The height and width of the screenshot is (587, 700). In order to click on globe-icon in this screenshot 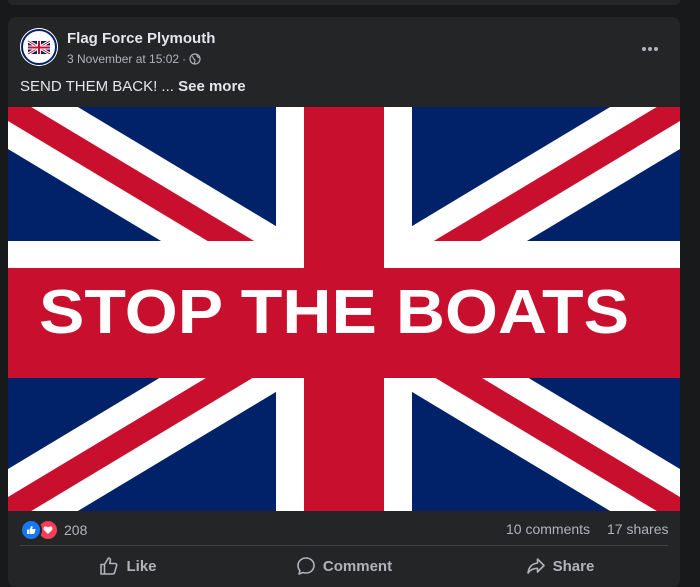, I will do `click(195, 59)`.